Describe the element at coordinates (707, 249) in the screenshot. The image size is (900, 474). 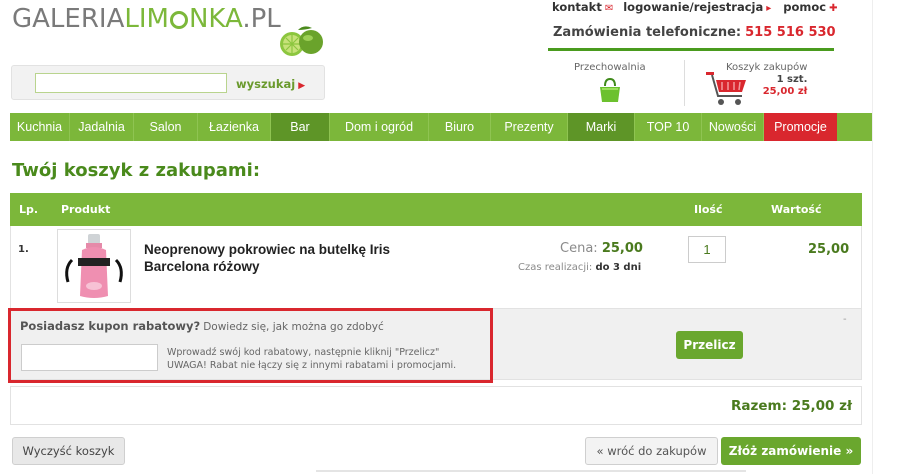
I see `quantity-input` at that location.